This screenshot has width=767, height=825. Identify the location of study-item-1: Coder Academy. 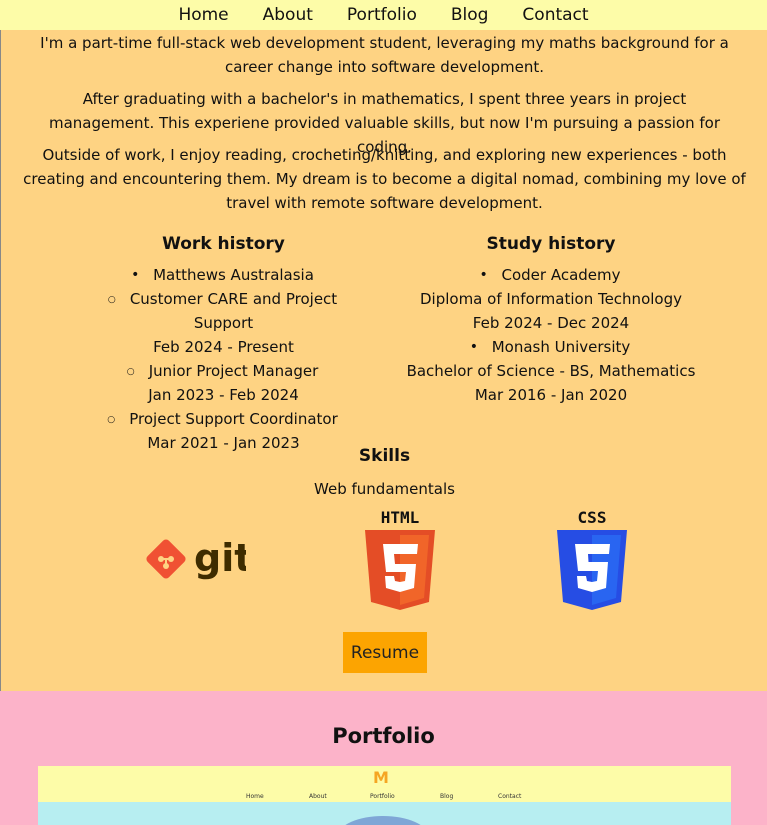
(551, 275).